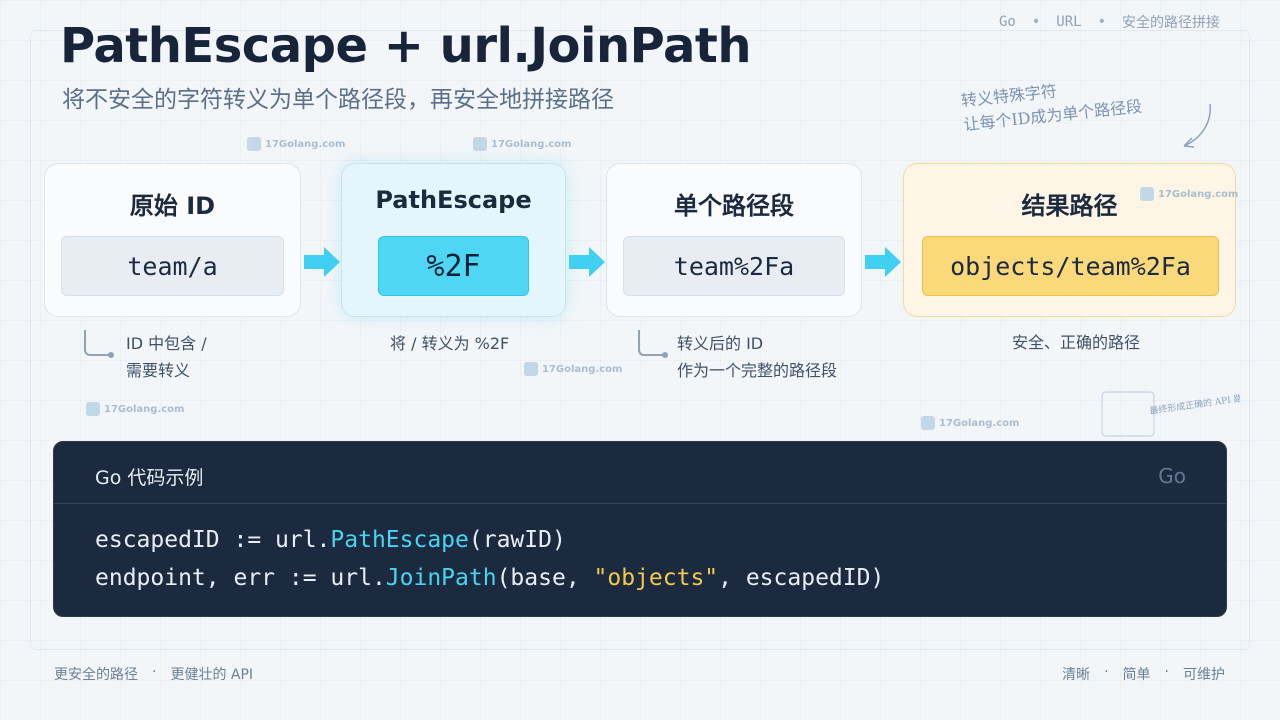  I want to click on code-label: Go 代码示例, so click(149, 478).